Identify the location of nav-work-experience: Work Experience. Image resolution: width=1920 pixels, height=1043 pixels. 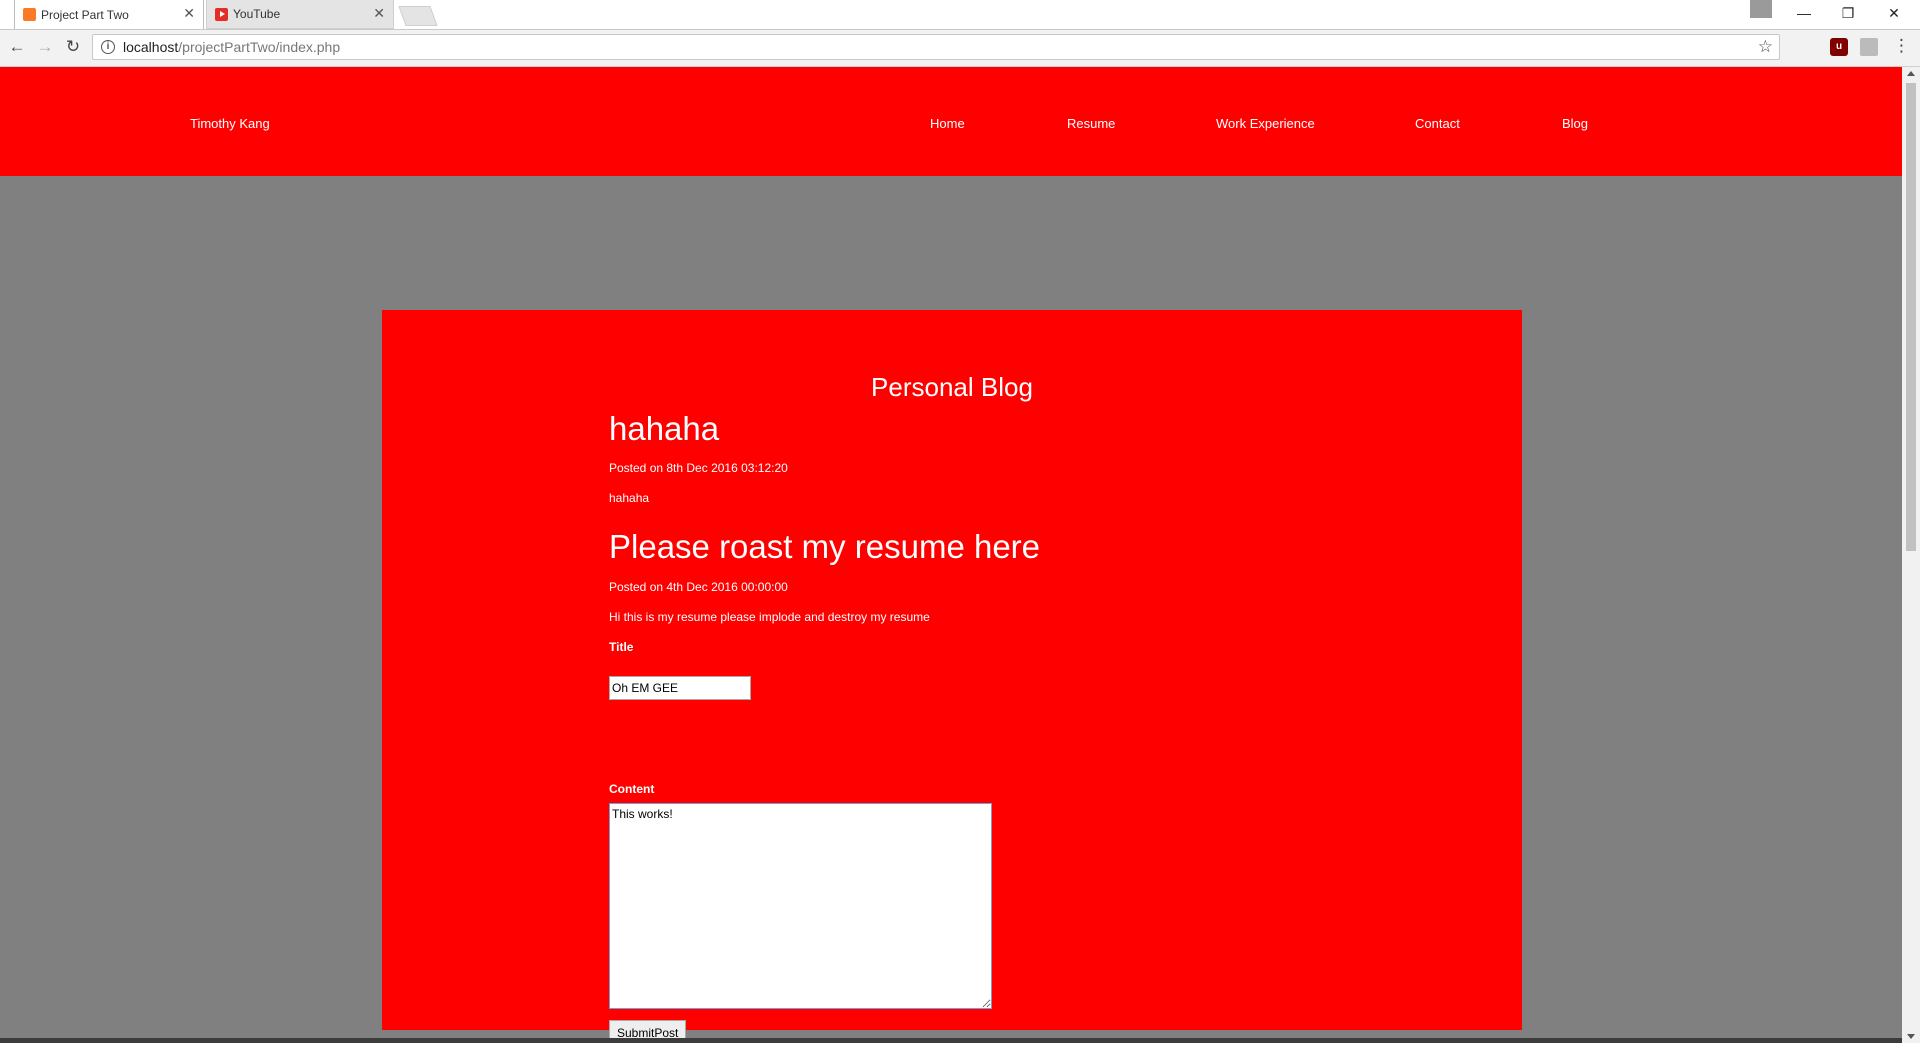
(1265, 123).